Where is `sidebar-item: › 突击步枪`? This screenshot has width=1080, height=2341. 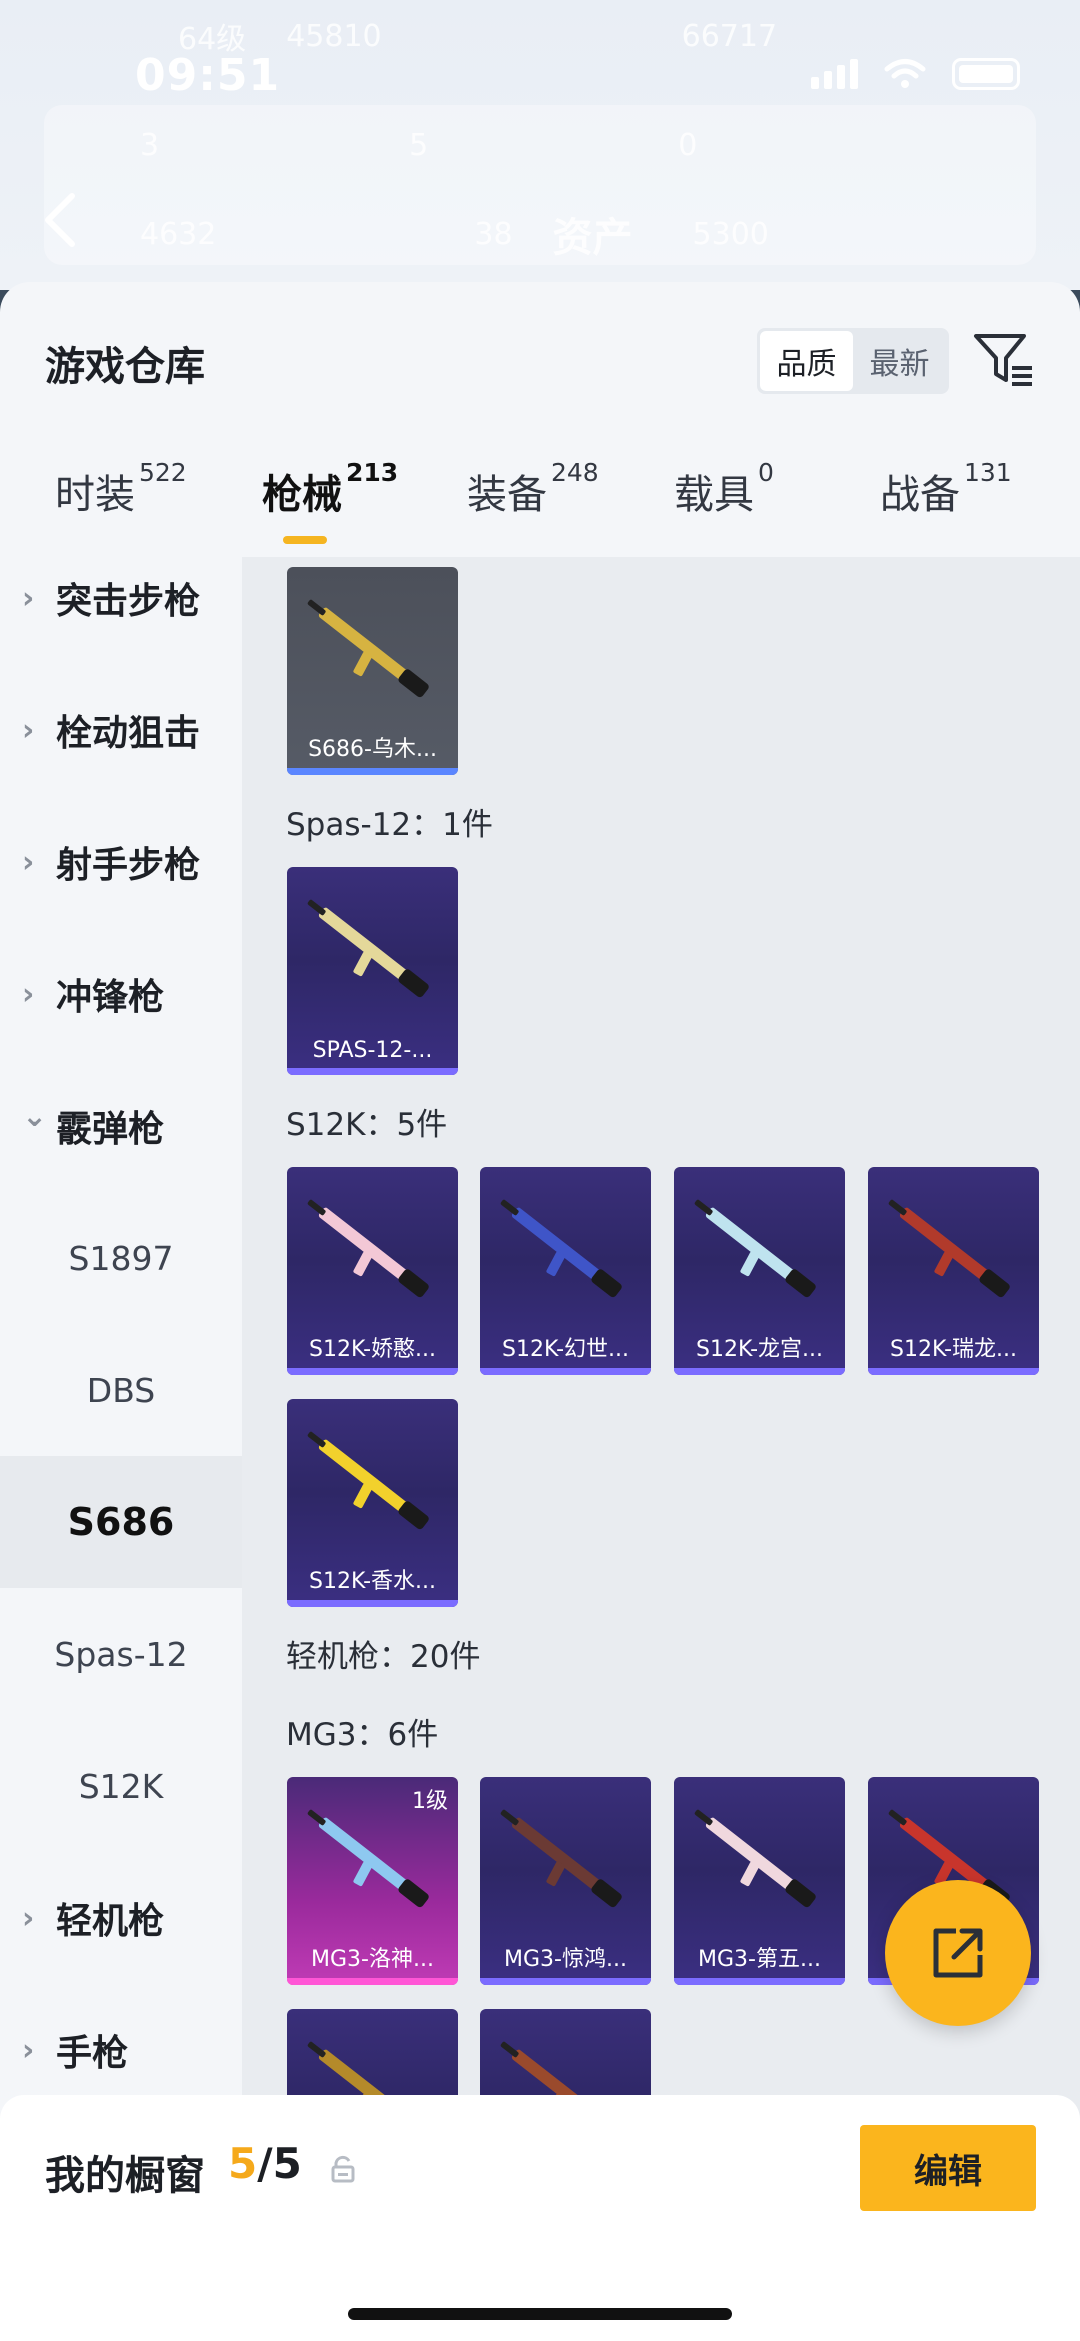
sidebar-item: › 突击步枪 is located at coordinates (121, 598).